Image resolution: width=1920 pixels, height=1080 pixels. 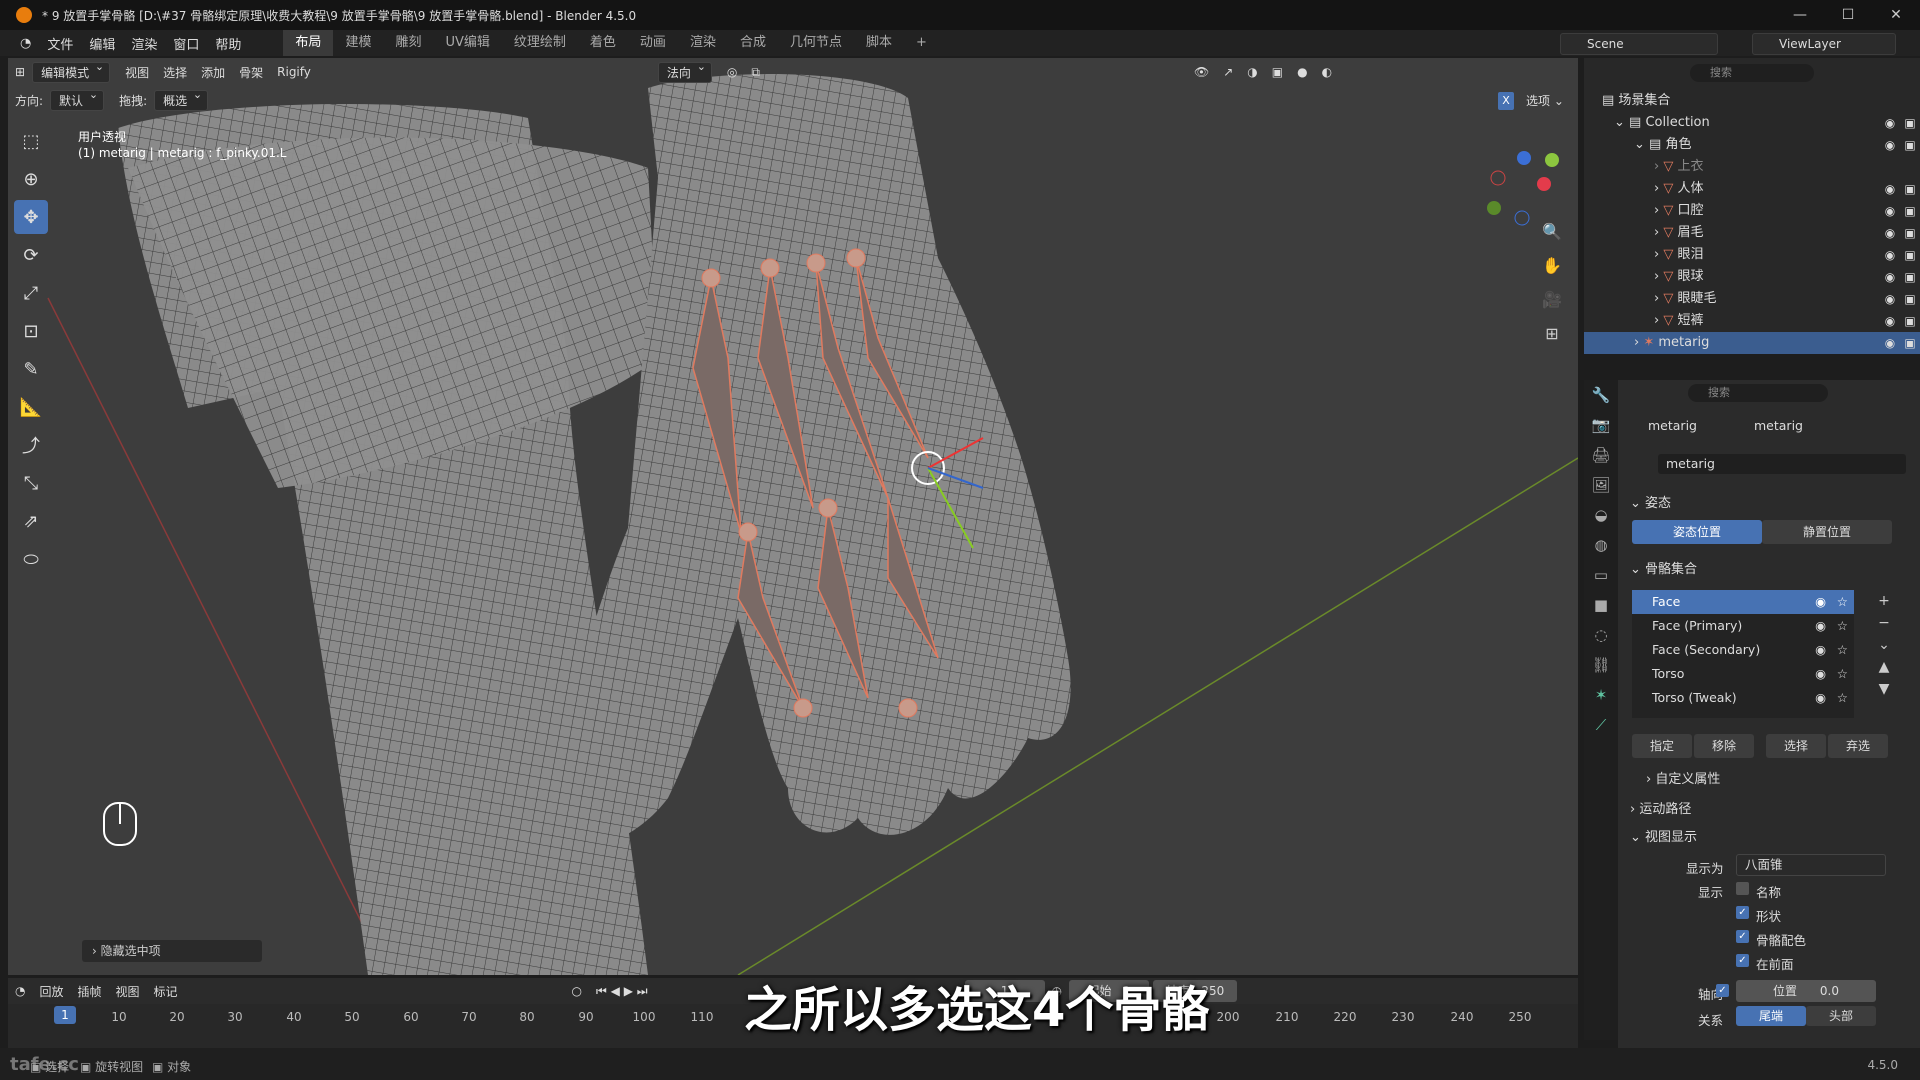 What do you see at coordinates (1683, 777) in the screenshot?
I see `custom-properties-header: › 自定义属性` at bounding box center [1683, 777].